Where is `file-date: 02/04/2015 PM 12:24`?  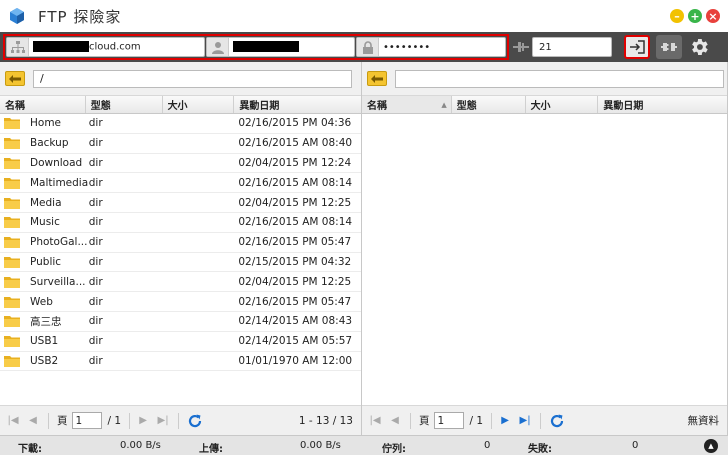
file-date: 02/04/2015 PM 12:24 is located at coordinates (295, 162).